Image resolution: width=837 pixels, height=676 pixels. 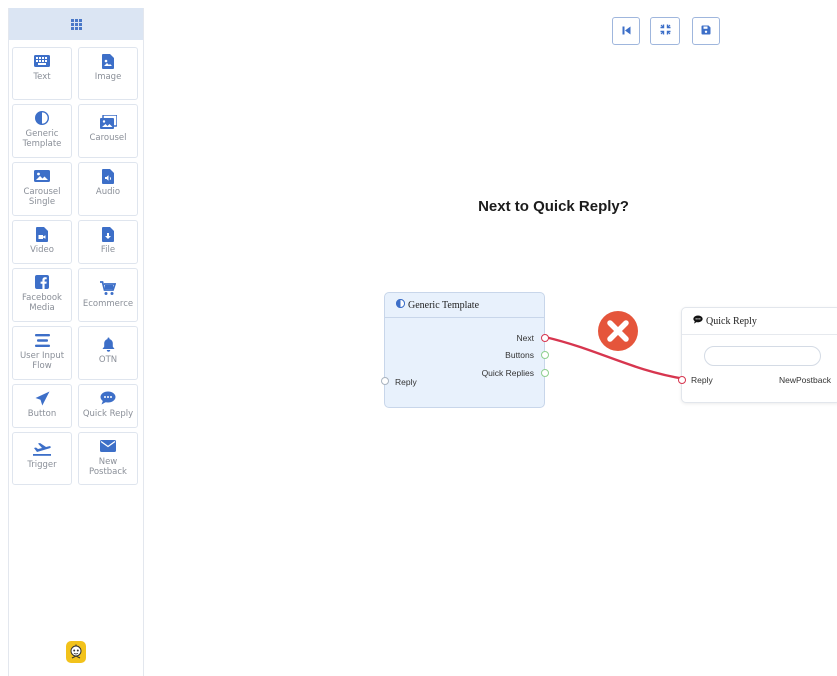 What do you see at coordinates (759, 321) in the screenshot?
I see `node-header: Quick Reply` at bounding box center [759, 321].